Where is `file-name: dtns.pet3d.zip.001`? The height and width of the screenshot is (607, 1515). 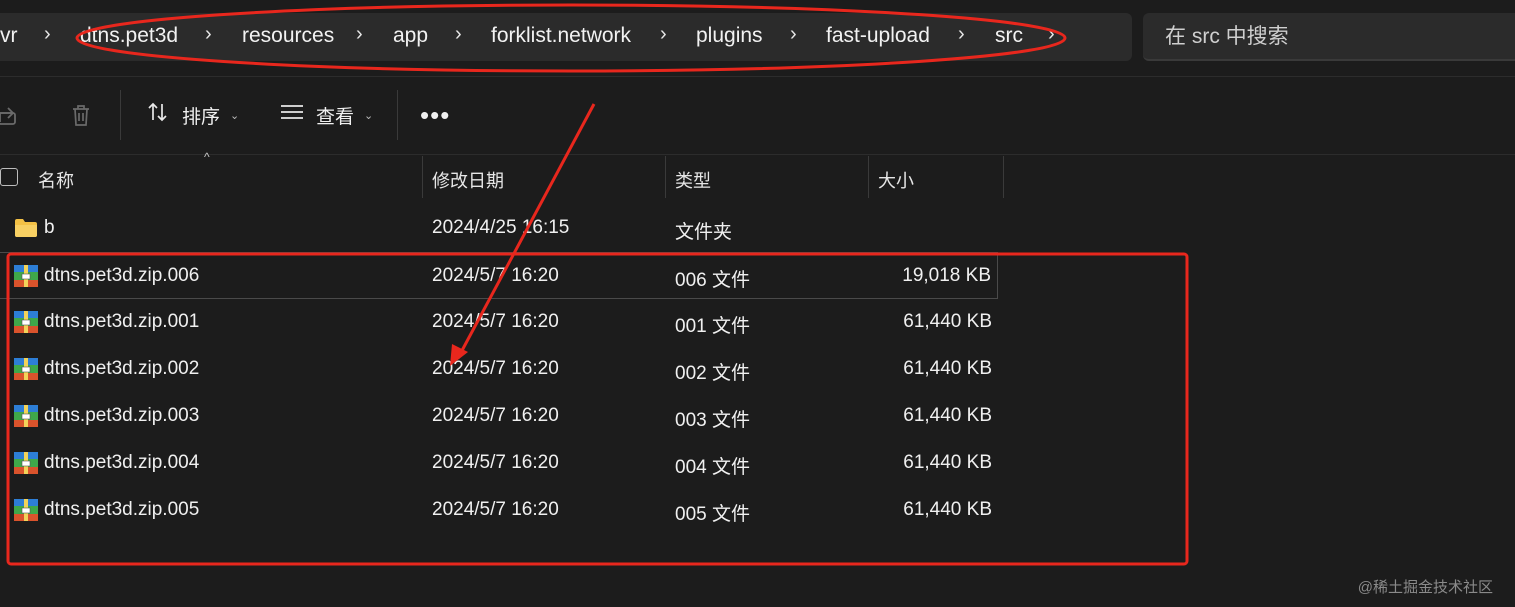 file-name: dtns.pet3d.zip.001 is located at coordinates (122, 321).